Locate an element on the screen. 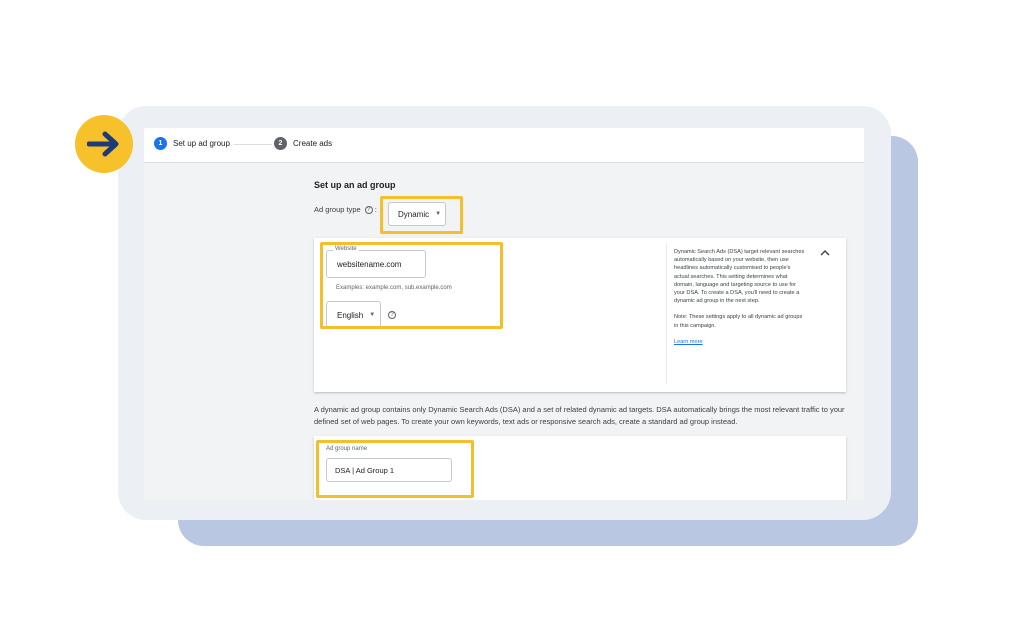  arrow-right-icon is located at coordinates (103, 144).